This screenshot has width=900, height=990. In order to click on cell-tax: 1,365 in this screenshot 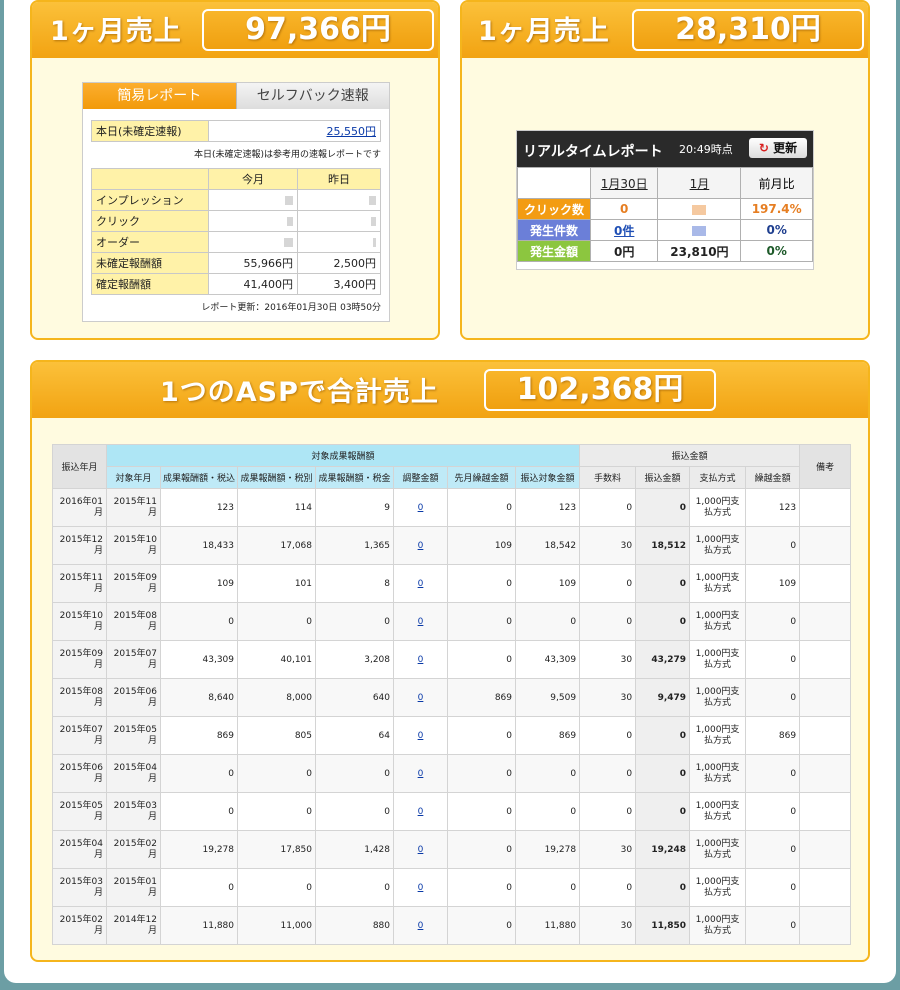, I will do `click(354, 545)`.